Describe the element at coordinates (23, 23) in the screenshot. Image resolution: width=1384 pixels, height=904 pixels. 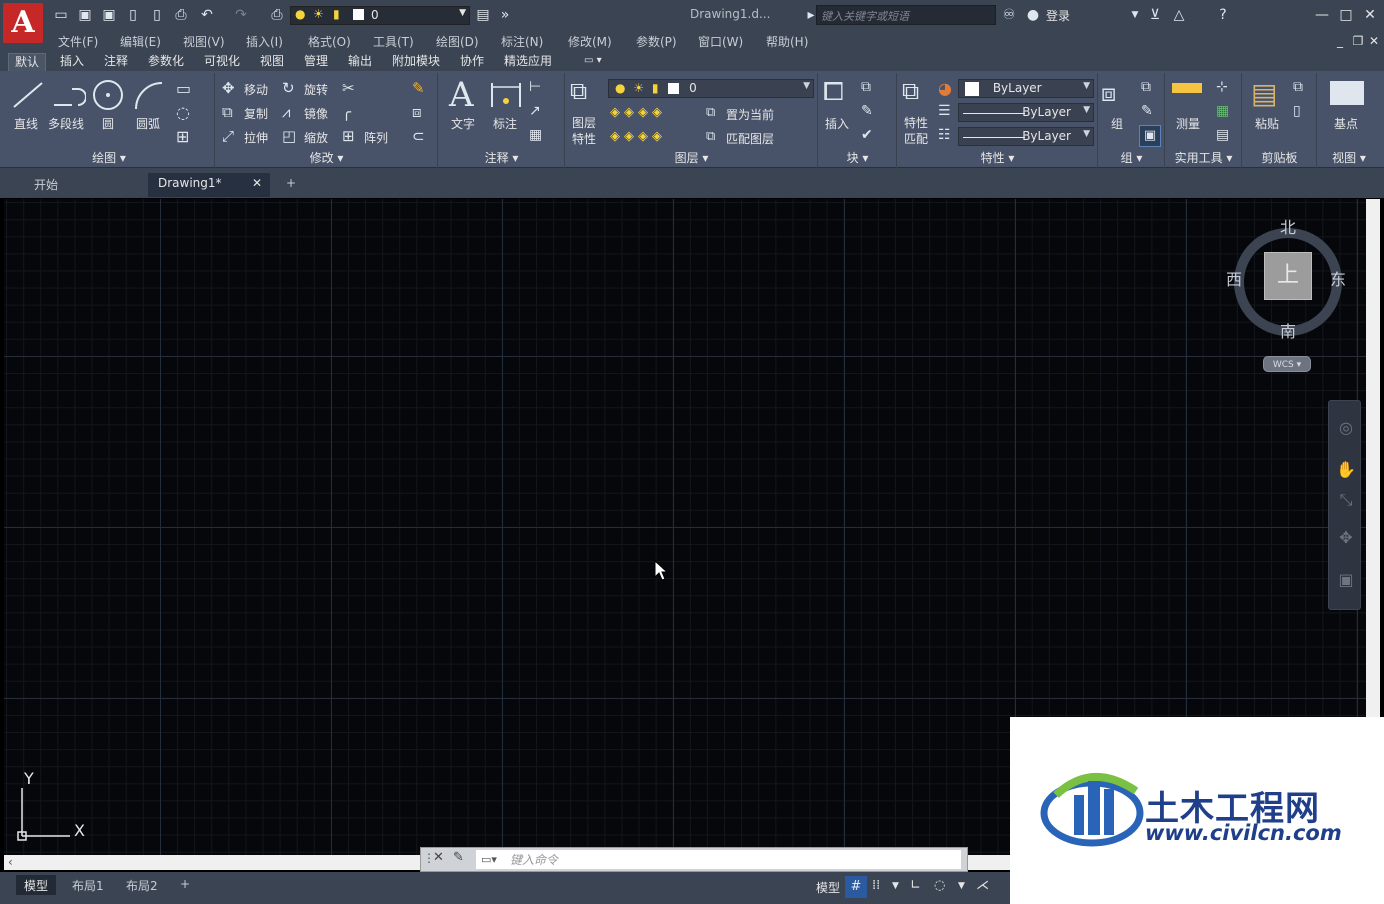
I see `application-menu-button: A` at that location.